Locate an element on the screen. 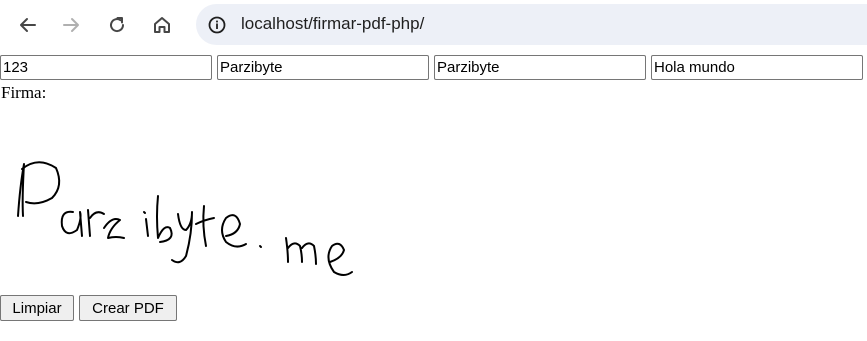  reload-icon is located at coordinates (117, 25).